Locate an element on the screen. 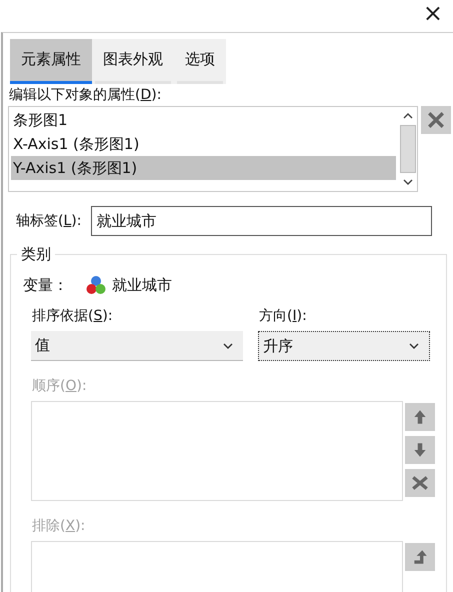 The image size is (453, 592). scroll-up-icon is located at coordinates (408, 116).